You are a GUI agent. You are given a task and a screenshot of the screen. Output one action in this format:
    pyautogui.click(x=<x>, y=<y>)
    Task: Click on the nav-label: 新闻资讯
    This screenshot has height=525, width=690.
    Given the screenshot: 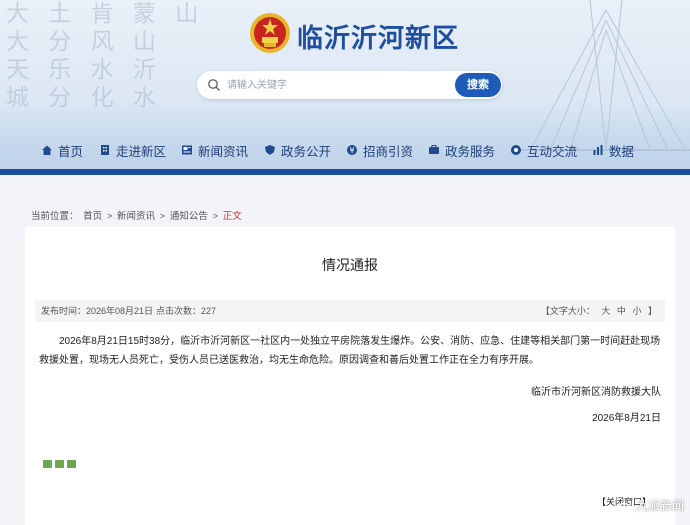 What is the action you would take?
    pyautogui.click(x=223, y=151)
    